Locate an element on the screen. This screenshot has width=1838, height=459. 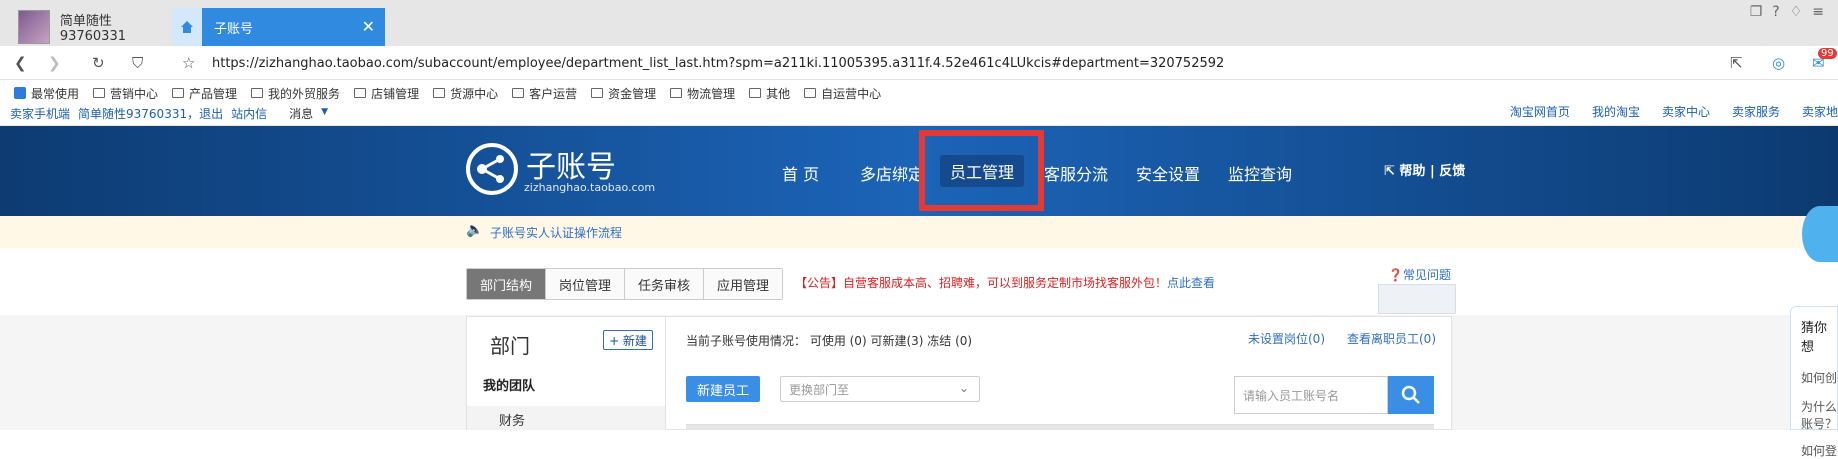
new-department-button: + 新建 is located at coordinates (628, 340).